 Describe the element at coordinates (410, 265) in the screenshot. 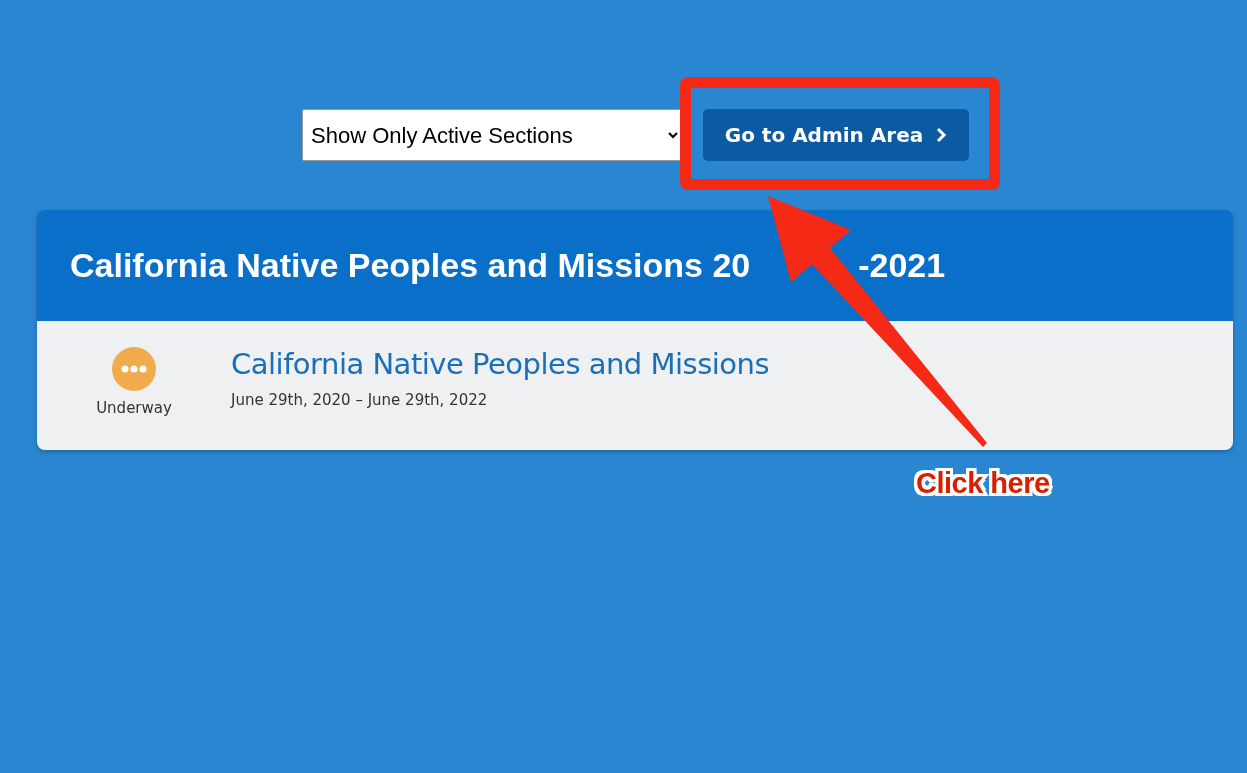

I see `course-group-title: California Native Peoples and Missions 20` at that location.